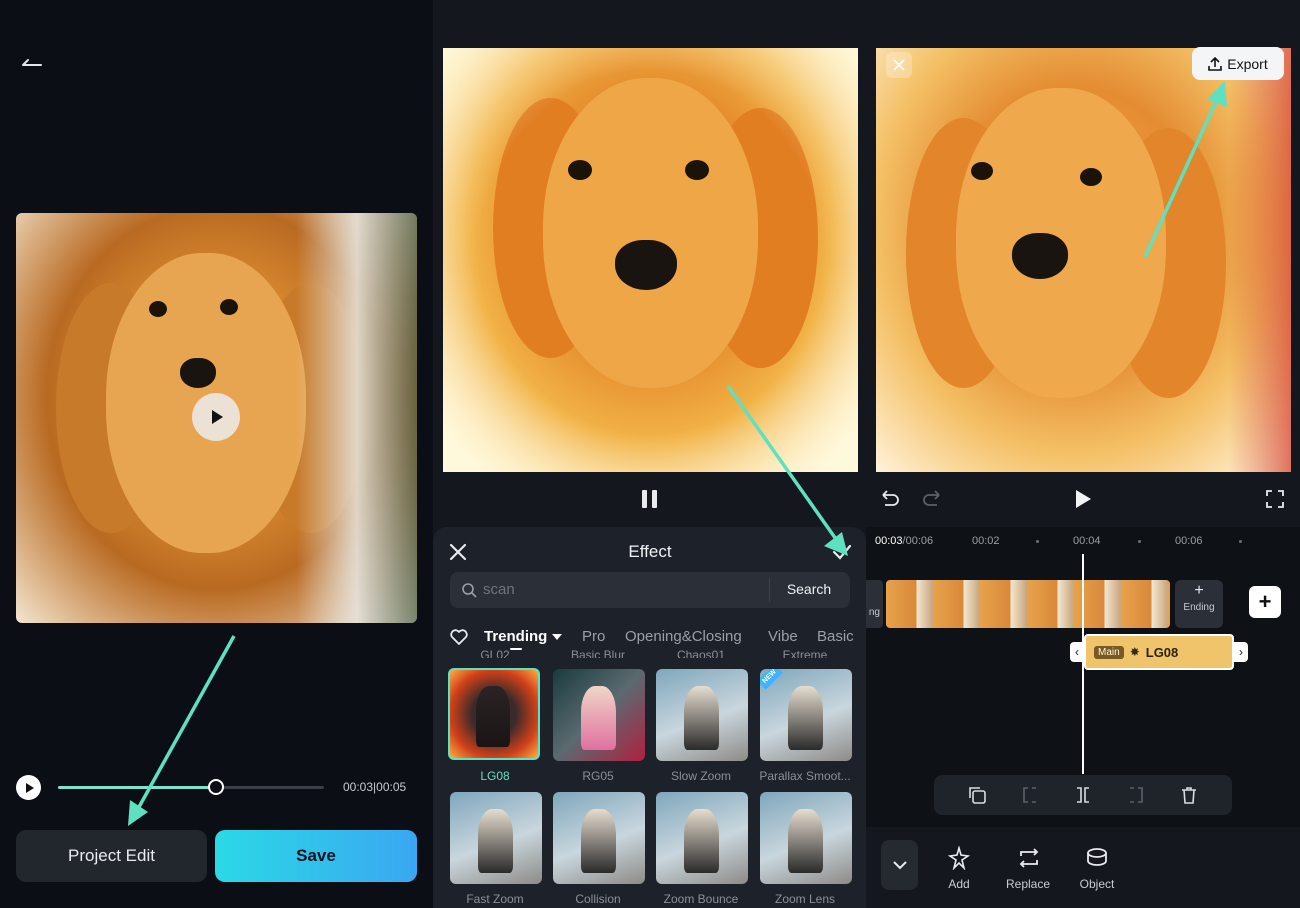 The width and height of the screenshot is (1300, 908). I want to click on close-icon, so click(458, 552).